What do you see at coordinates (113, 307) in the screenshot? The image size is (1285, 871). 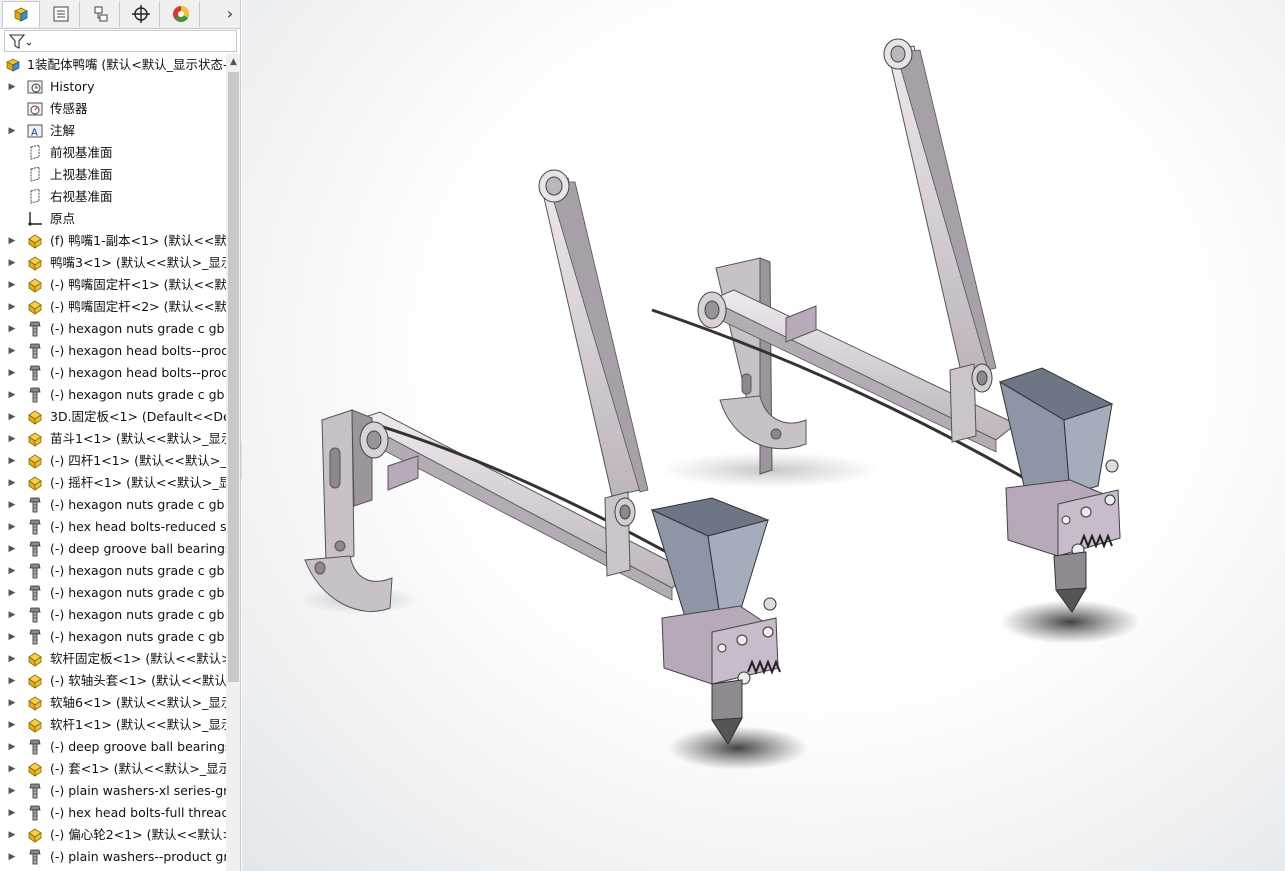 I see `tree-item: ▶ (-) 鸭嘴固定杆<2> (默认<<默认` at bounding box center [113, 307].